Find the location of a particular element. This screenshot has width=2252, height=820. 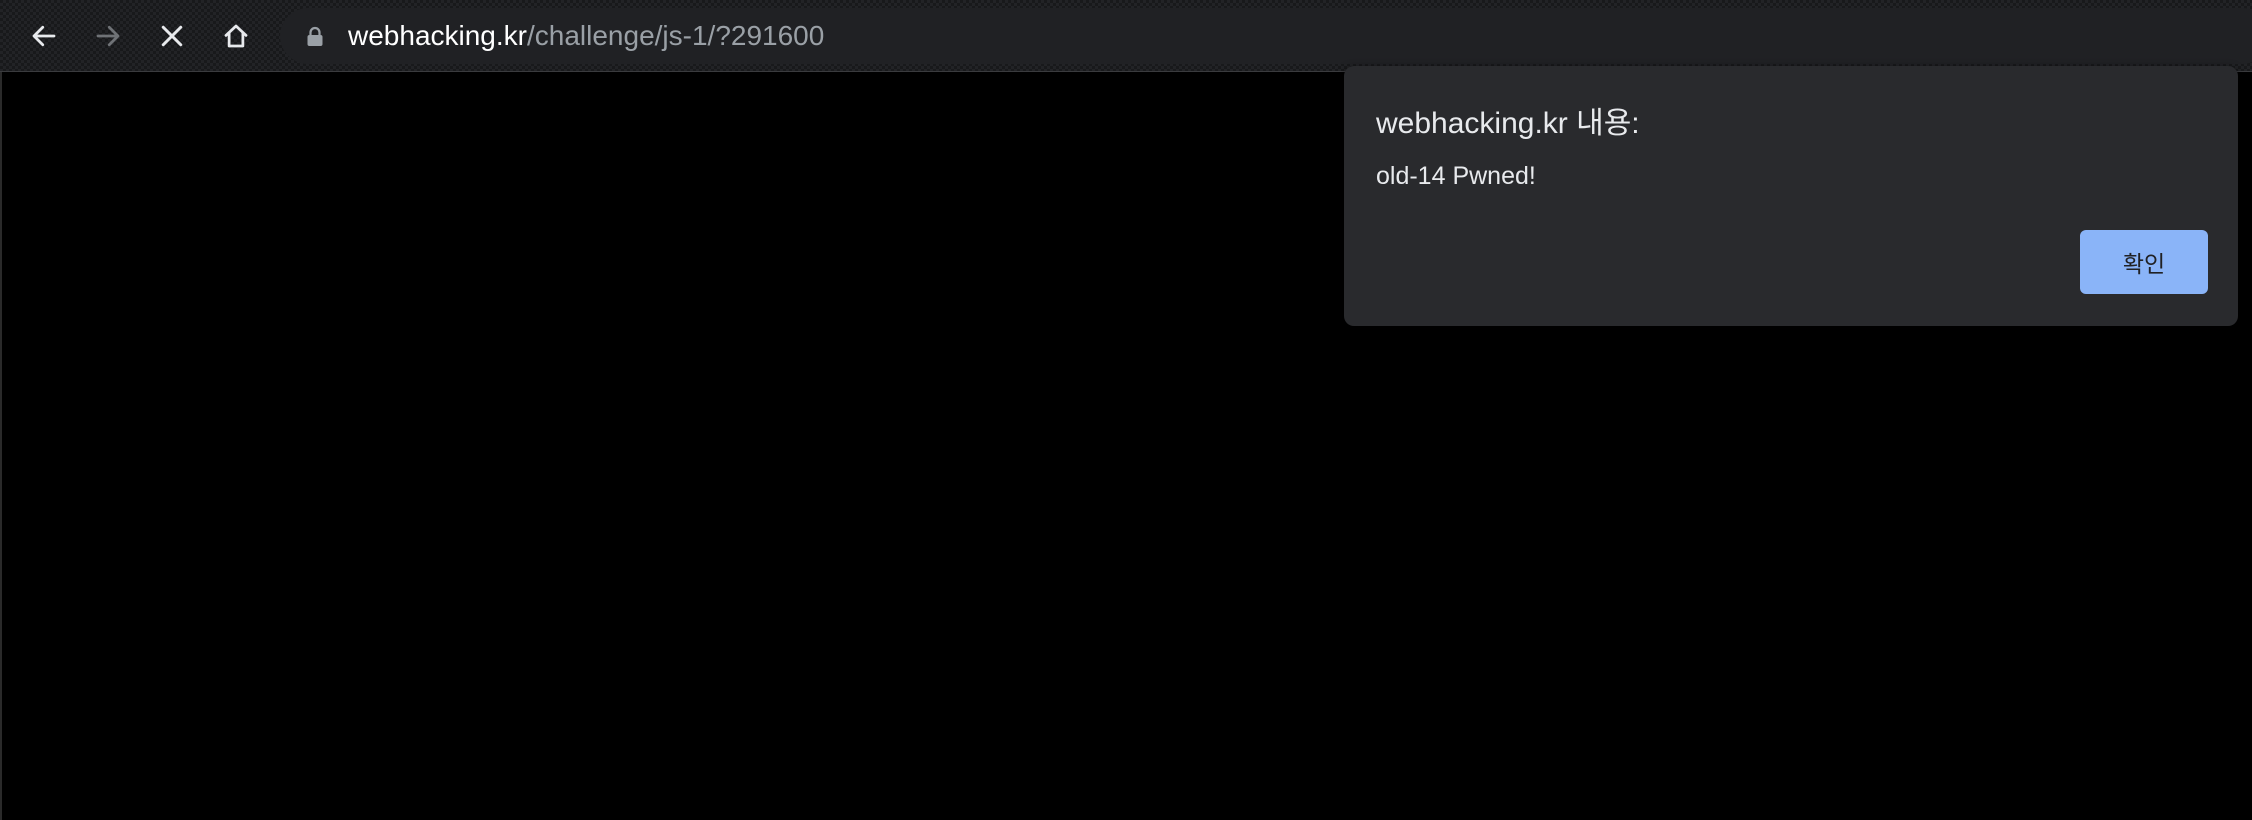

home-button is located at coordinates (236, 36).